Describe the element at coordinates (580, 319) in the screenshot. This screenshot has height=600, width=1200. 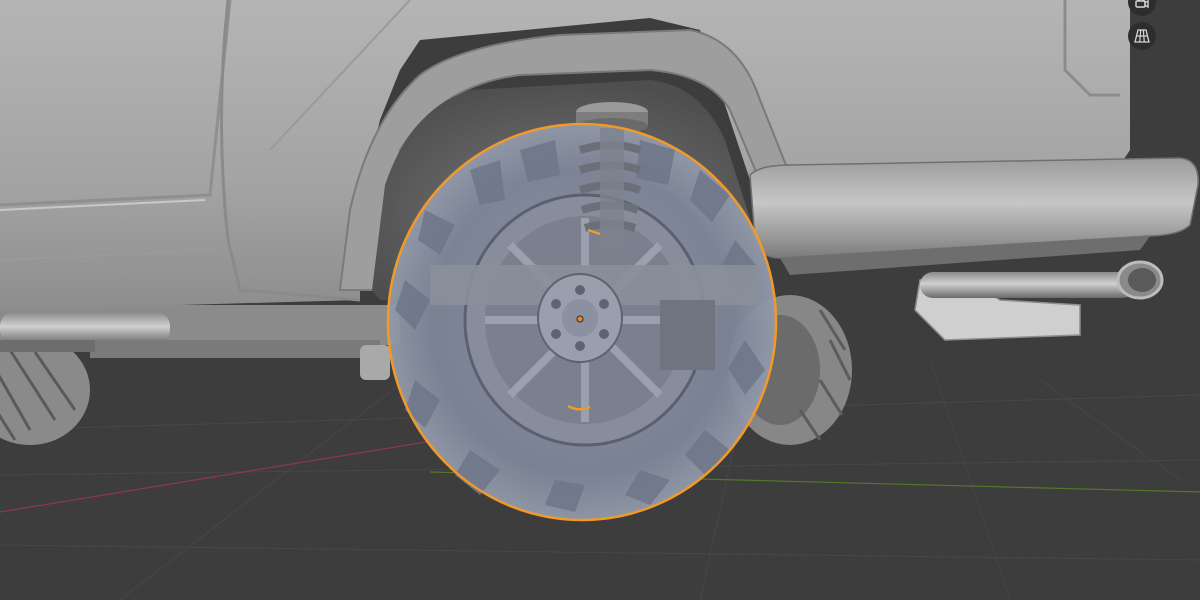
I see `object-origin` at that location.